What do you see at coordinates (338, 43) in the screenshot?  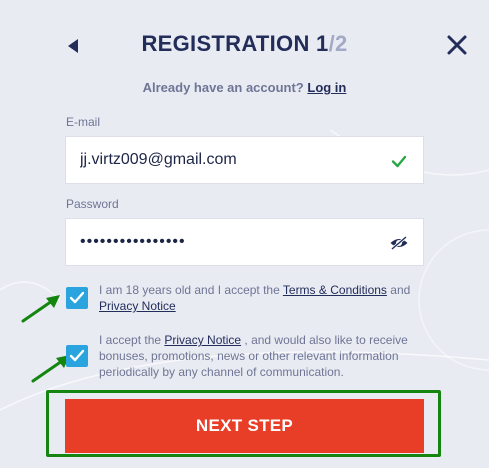 I see `title-step-total: /2` at bounding box center [338, 43].